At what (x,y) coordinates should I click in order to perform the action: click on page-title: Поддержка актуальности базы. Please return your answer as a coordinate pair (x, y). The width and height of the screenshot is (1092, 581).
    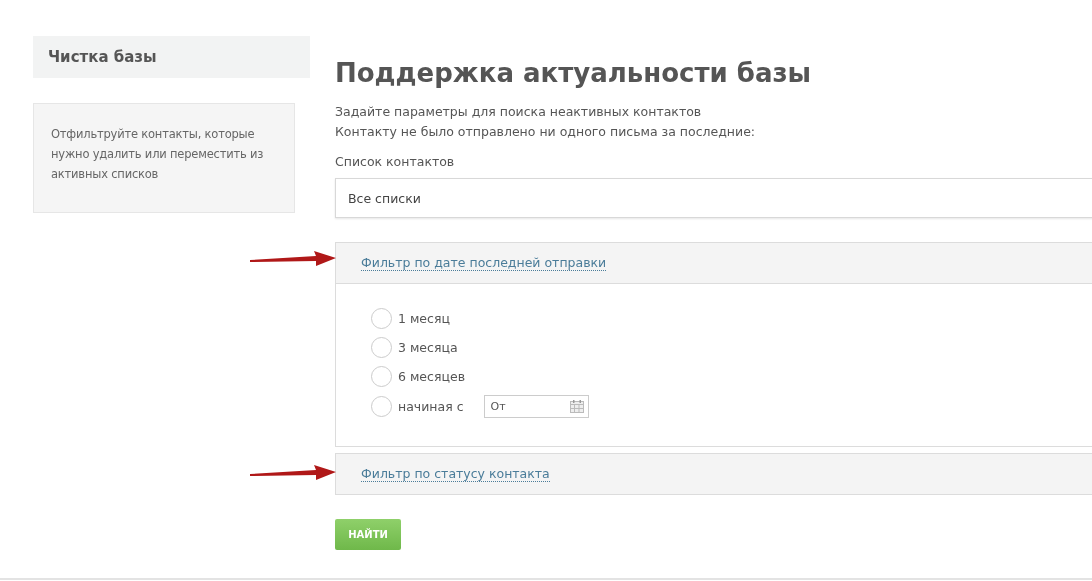
    Looking at the image, I should click on (574, 73).